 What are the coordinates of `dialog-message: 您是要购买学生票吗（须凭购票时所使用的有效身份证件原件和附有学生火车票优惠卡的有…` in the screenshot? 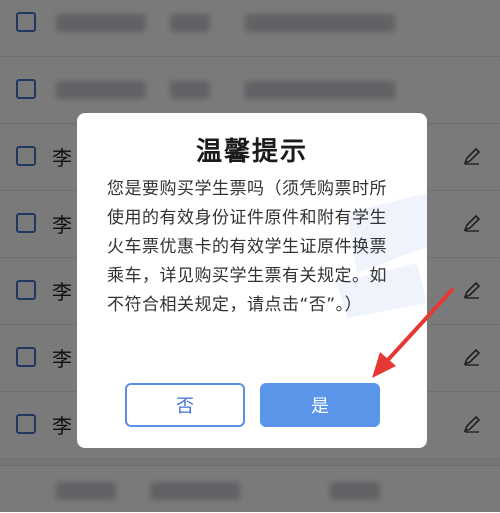 It's located at (247, 247).